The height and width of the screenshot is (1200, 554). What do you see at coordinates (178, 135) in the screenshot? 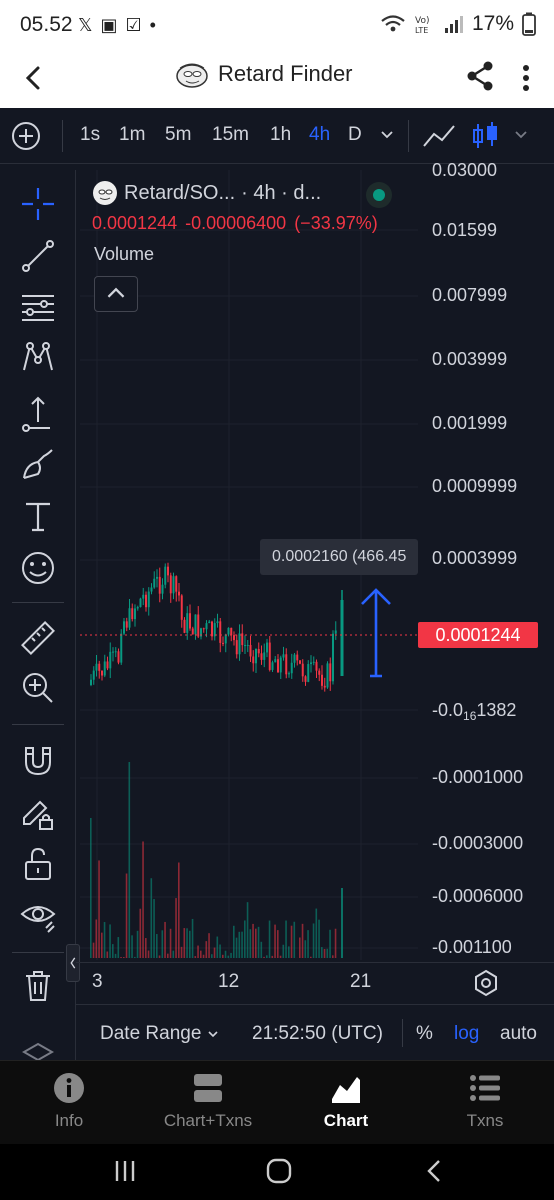
I see `timeframe-5m: 5m` at bounding box center [178, 135].